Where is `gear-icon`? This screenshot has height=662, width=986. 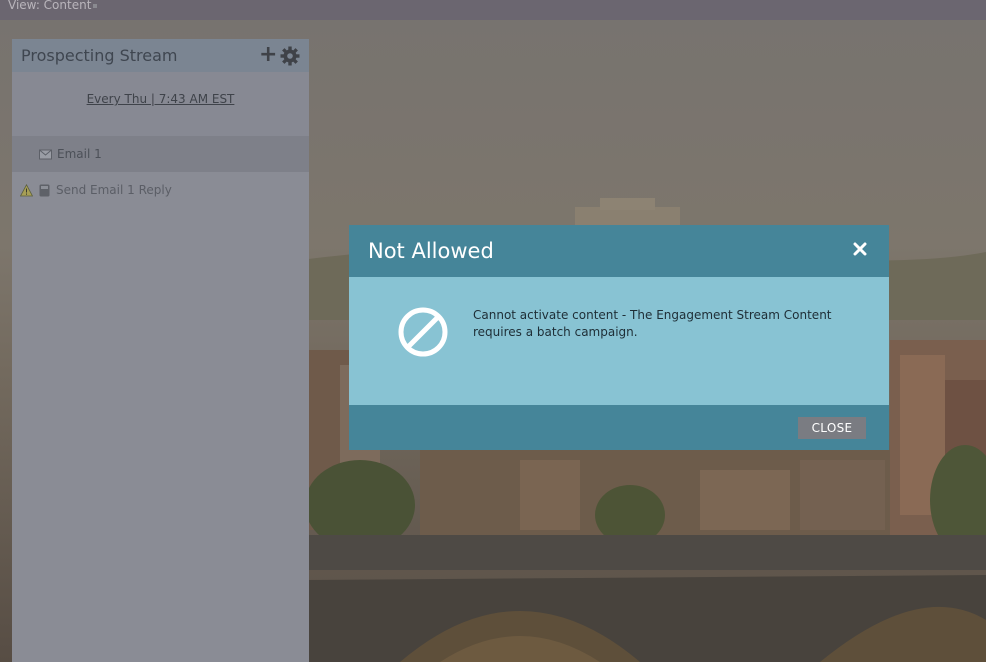 gear-icon is located at coordinates (290, 56).